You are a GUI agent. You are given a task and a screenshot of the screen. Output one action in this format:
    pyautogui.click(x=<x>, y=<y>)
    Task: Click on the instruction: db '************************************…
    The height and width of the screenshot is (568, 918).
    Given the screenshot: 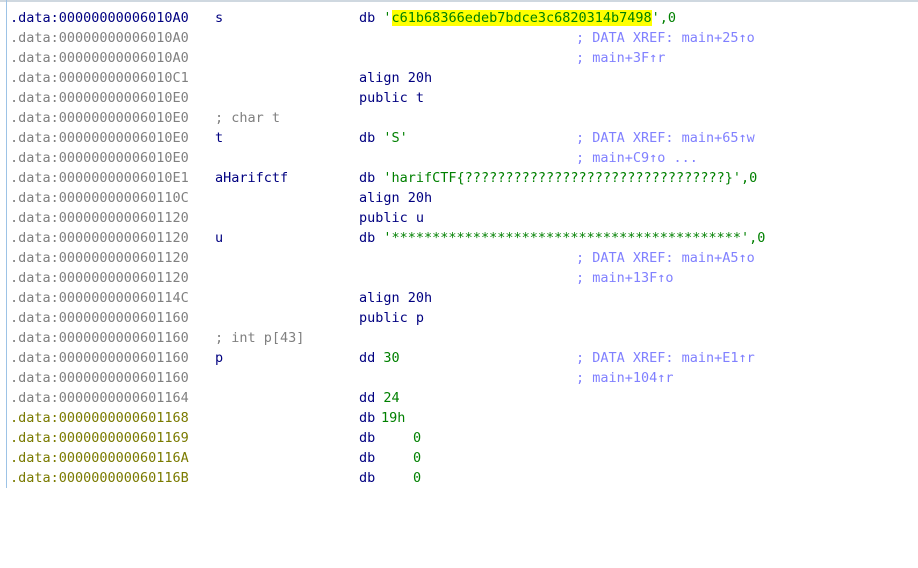 What is the action you would take?
    pyautogui.click(x=562, y=238)
    